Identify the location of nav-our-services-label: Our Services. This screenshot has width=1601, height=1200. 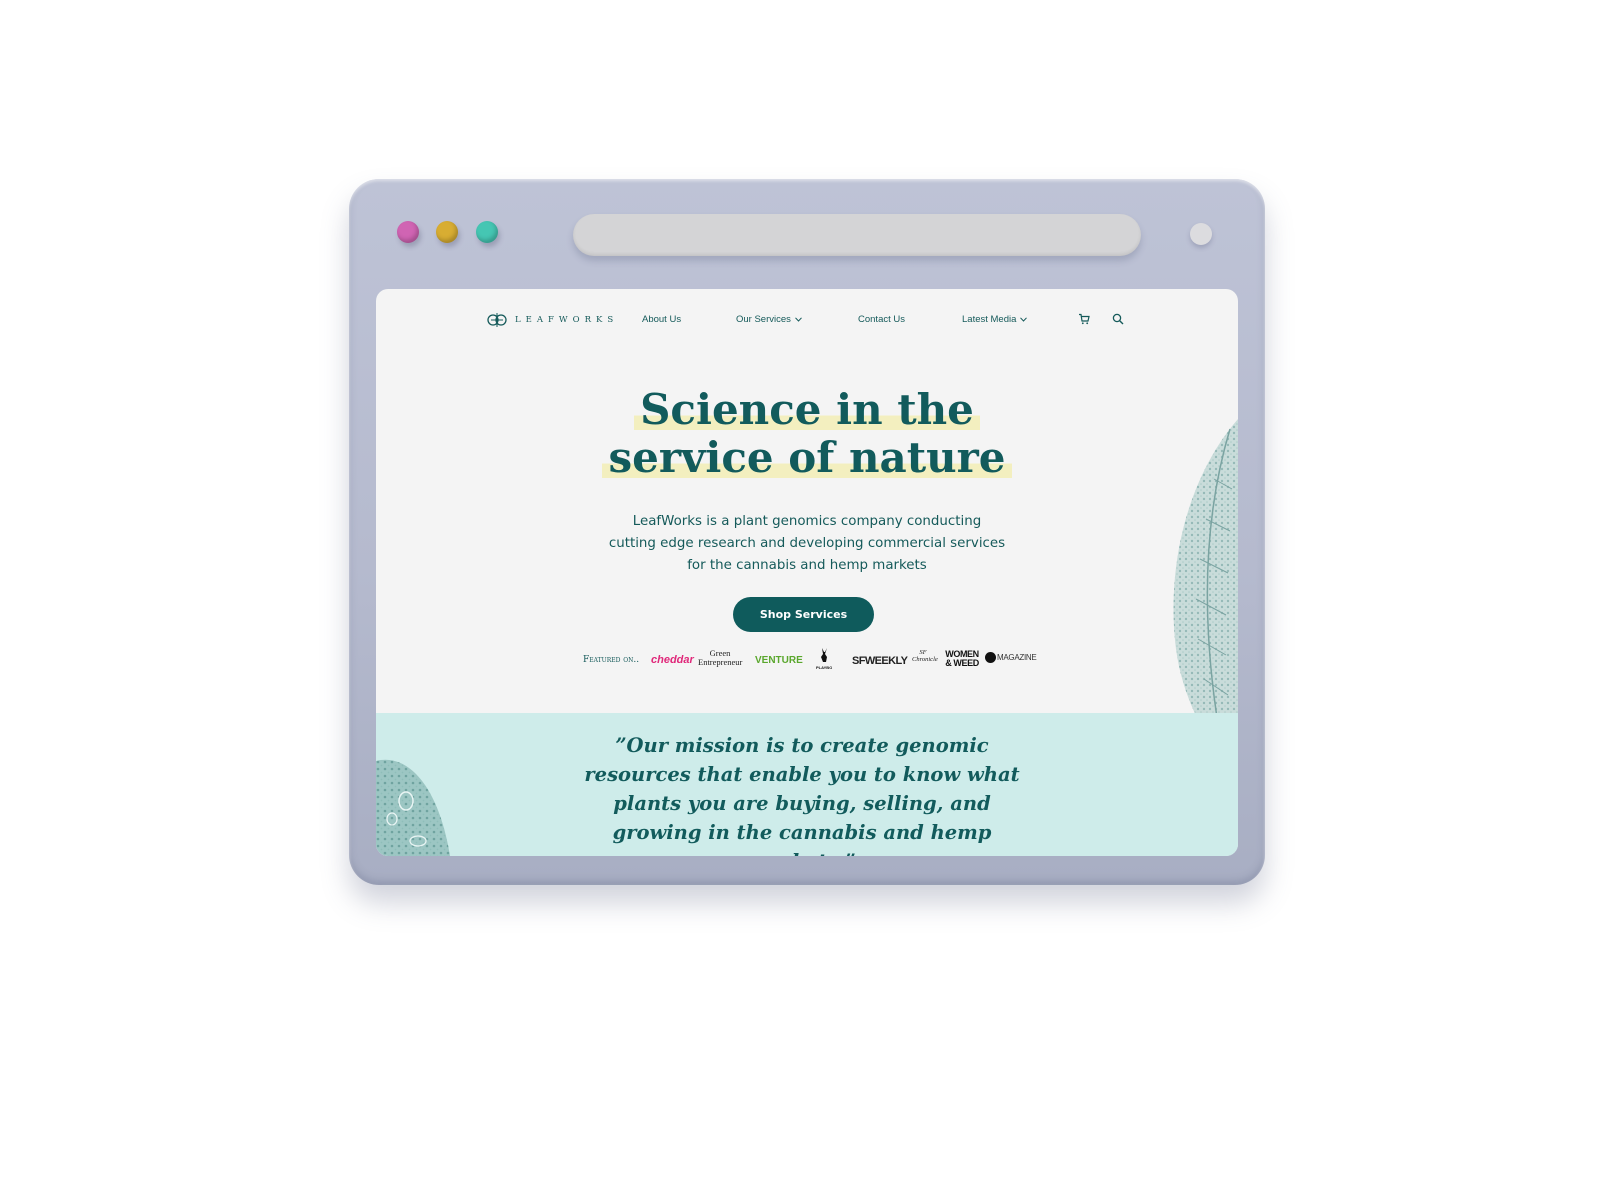
(763, 319).